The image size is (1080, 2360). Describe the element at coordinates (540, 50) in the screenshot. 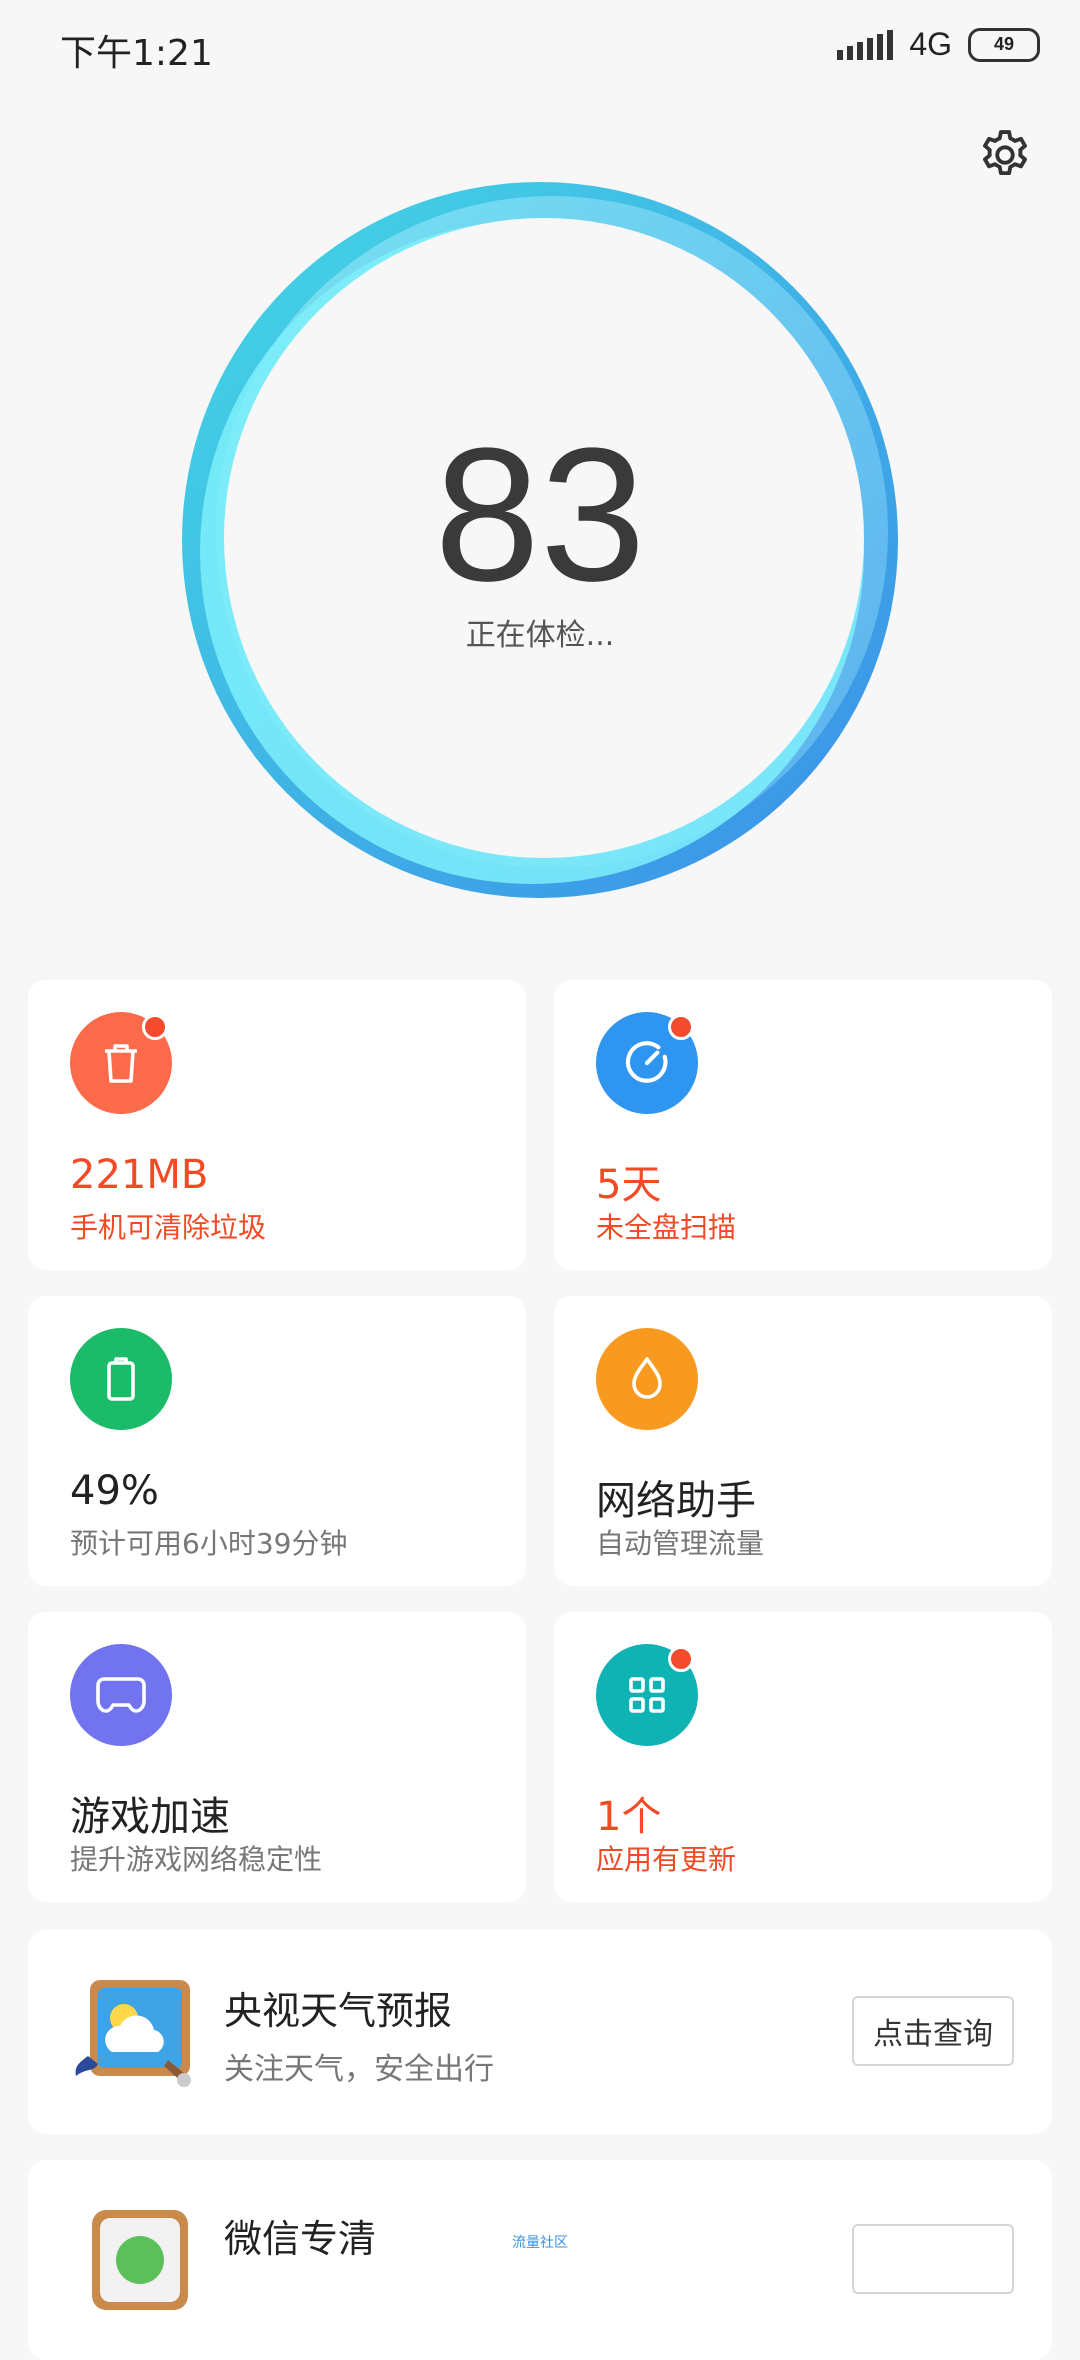

I see `status-bar: 下午1:21 4G 49` at that location.